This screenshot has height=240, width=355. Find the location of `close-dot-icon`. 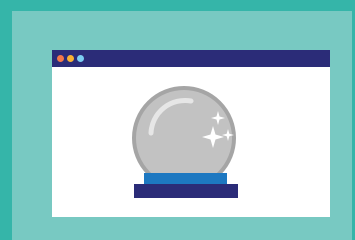

close-dot-icon is located at coordinates (60, 58).